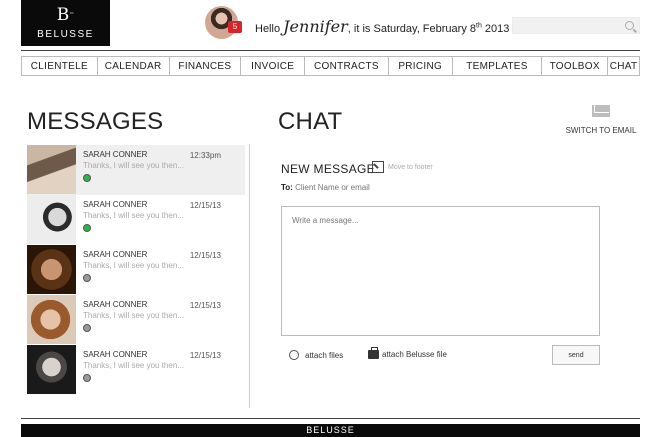 This screenshot has height=437, width=660. What do you see at coordinates (315, 26) in the screenshot?
I see `user-name: Jennifer` at bounding box center [315, 26].